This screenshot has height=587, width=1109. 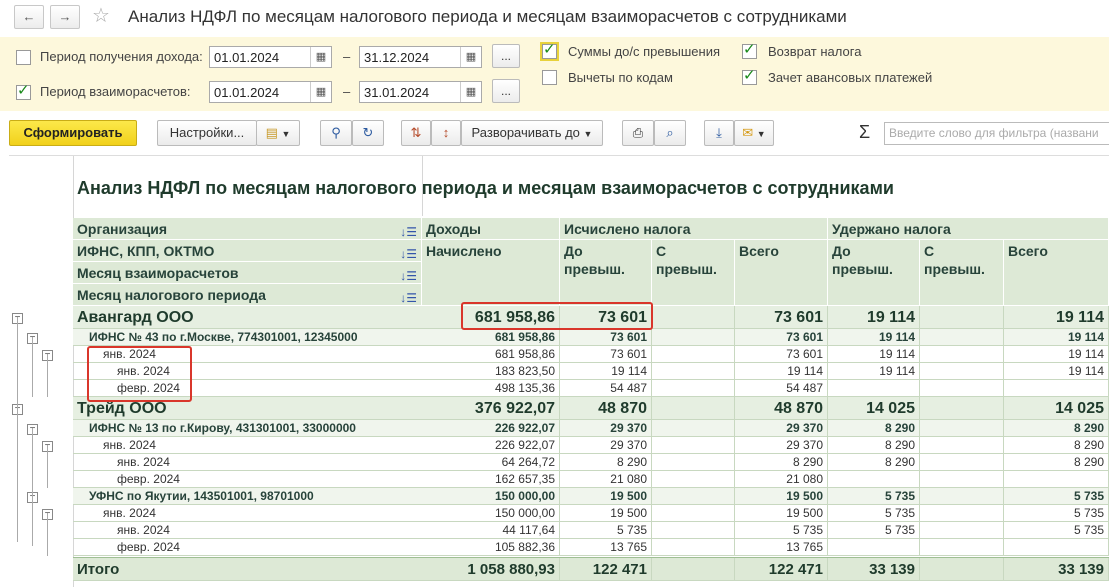 What do you see at coordinates (719, 133) in the screenshot?
I see `save-button: ⤓` at bounding box center [719, 133].